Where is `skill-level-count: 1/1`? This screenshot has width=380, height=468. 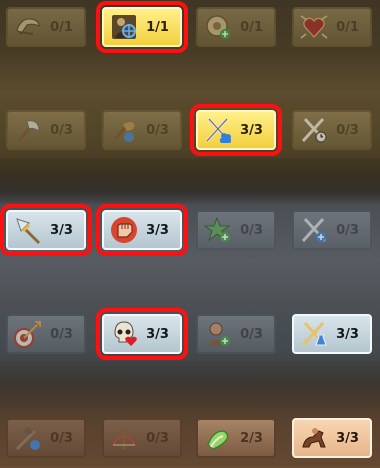 skill-level-count: 1/1 is located at coordinates (157, 27).